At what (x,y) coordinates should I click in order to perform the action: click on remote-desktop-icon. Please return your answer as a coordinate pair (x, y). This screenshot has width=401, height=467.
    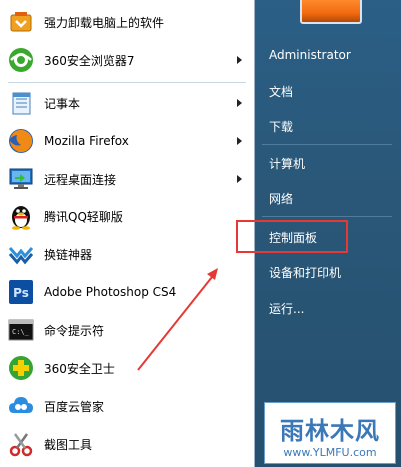
    Looking at the image, I should click on (21, 179).